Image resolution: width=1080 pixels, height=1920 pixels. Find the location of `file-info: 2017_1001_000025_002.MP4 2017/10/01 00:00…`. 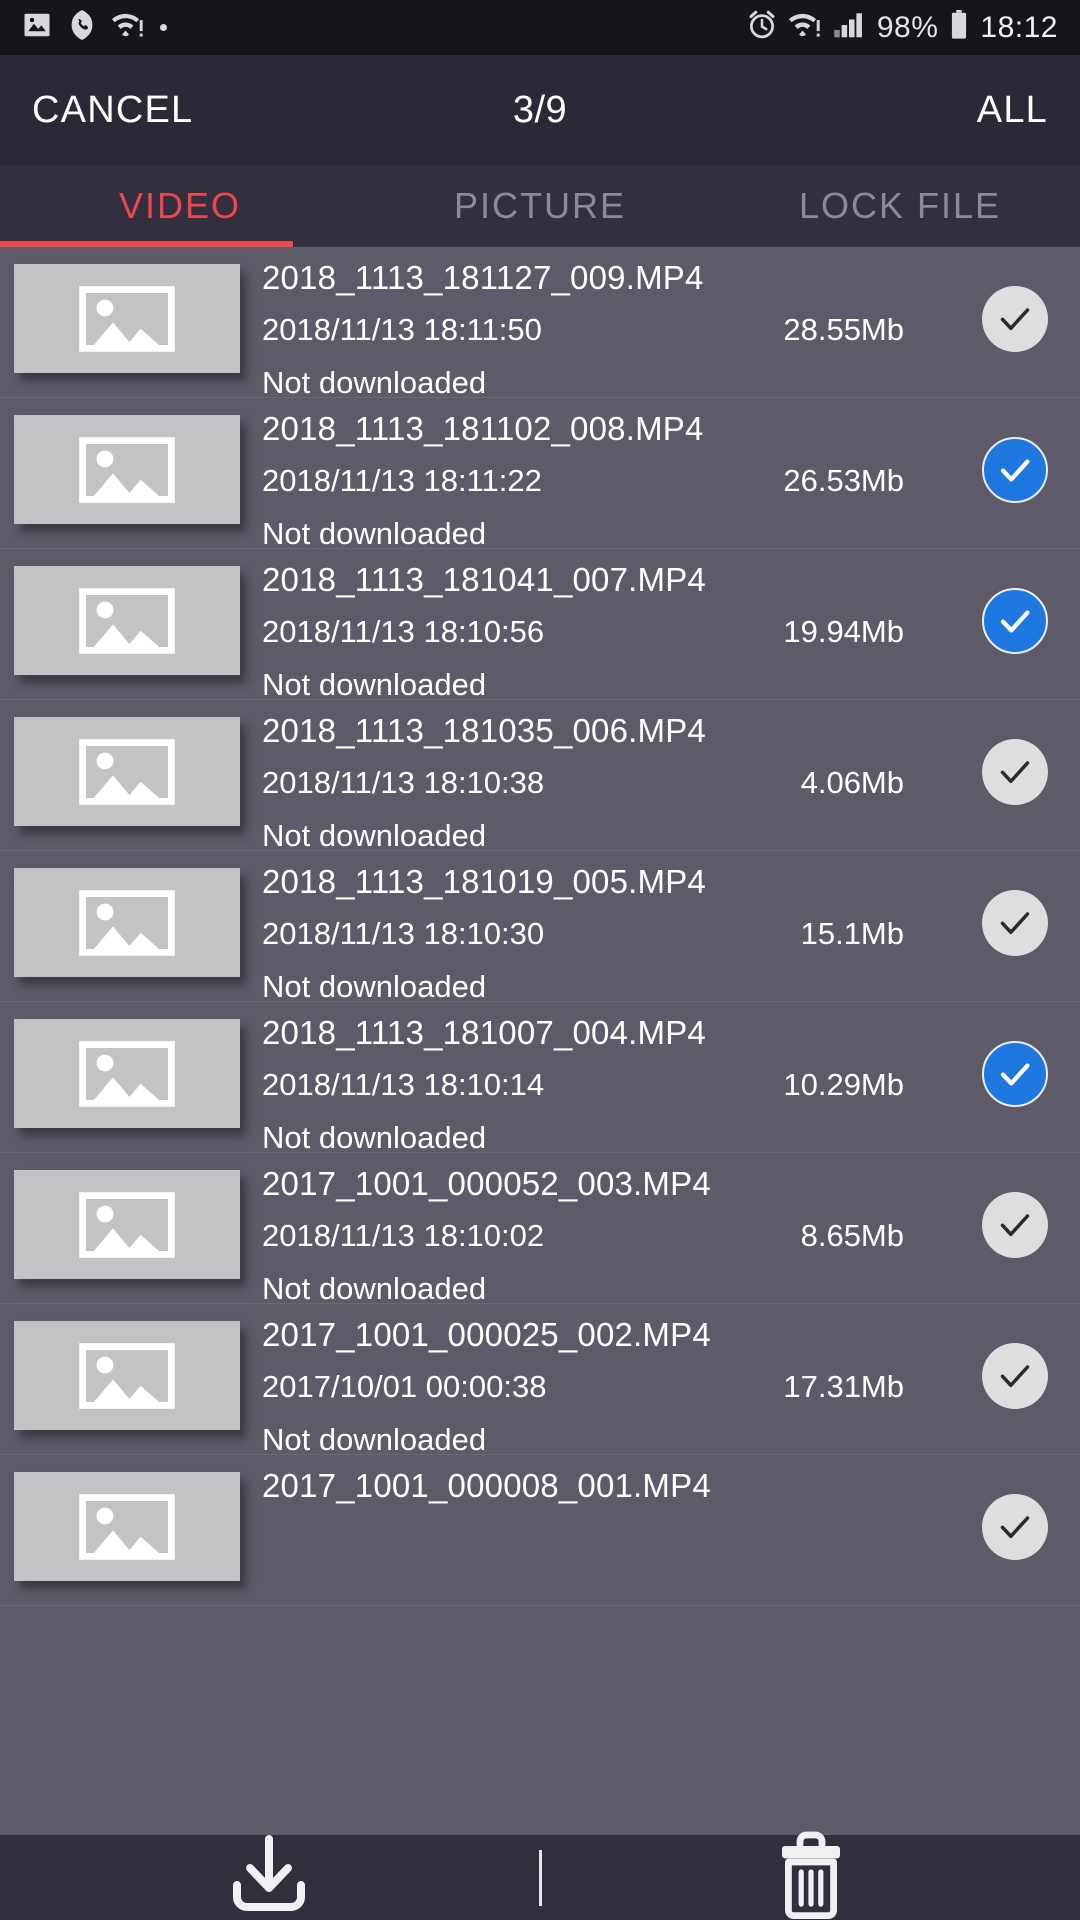

file-info: 2017_1001_000025_002.MP4 2017/10/01 00:00… is located at coordinates (595, 1387).